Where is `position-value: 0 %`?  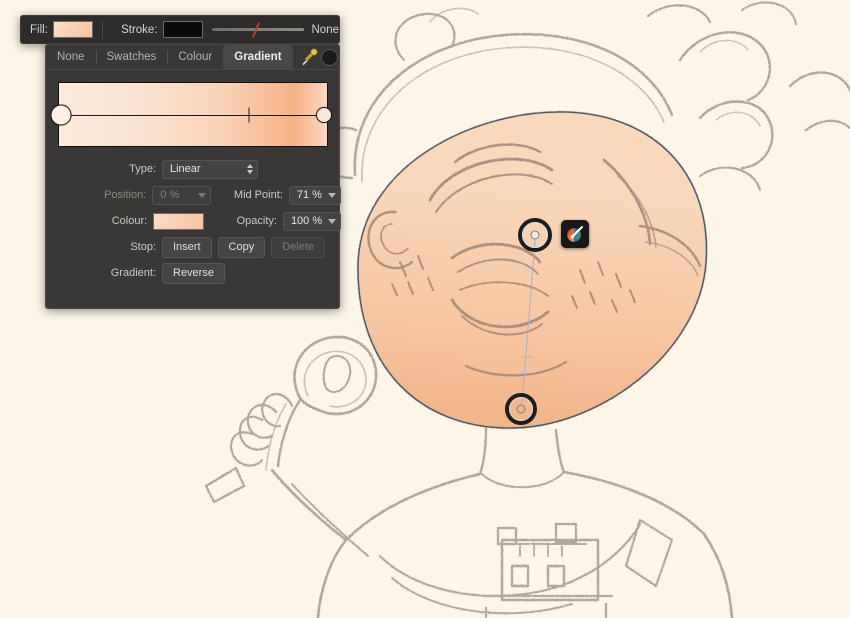 position-value: 0 % is located at coordinates (170, 195).